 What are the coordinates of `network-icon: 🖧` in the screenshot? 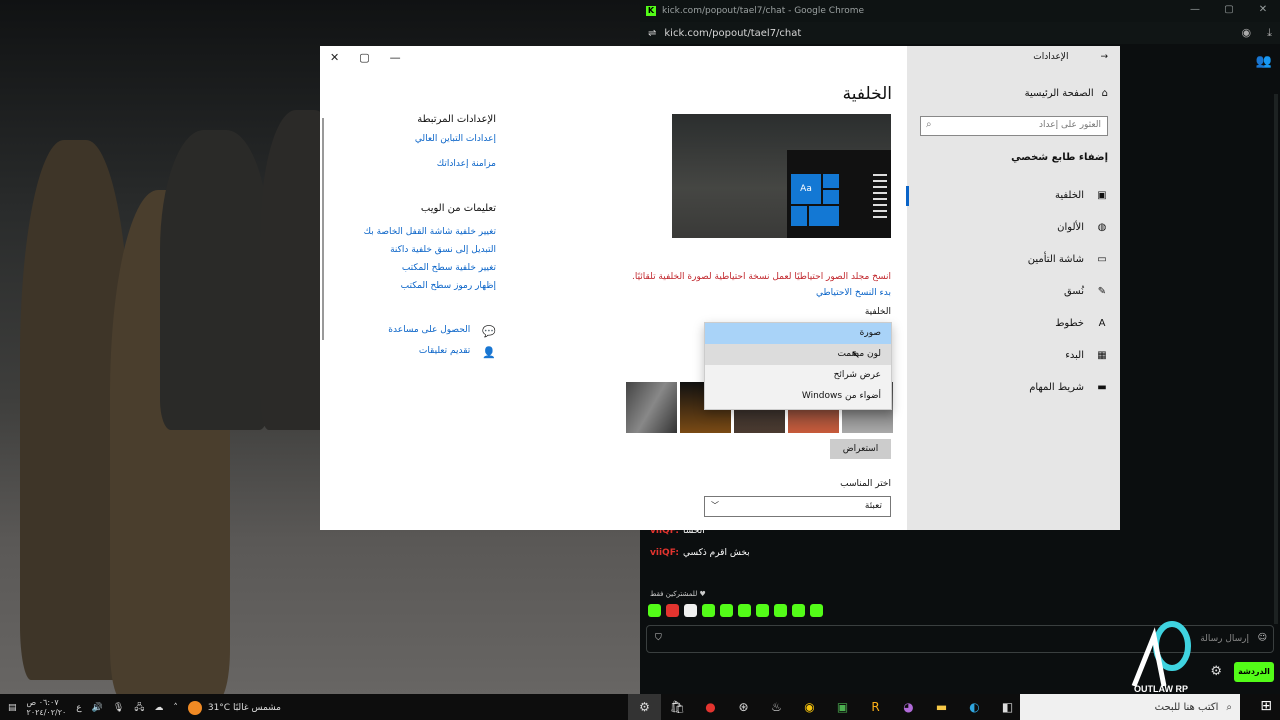 It's located at (139, 708).